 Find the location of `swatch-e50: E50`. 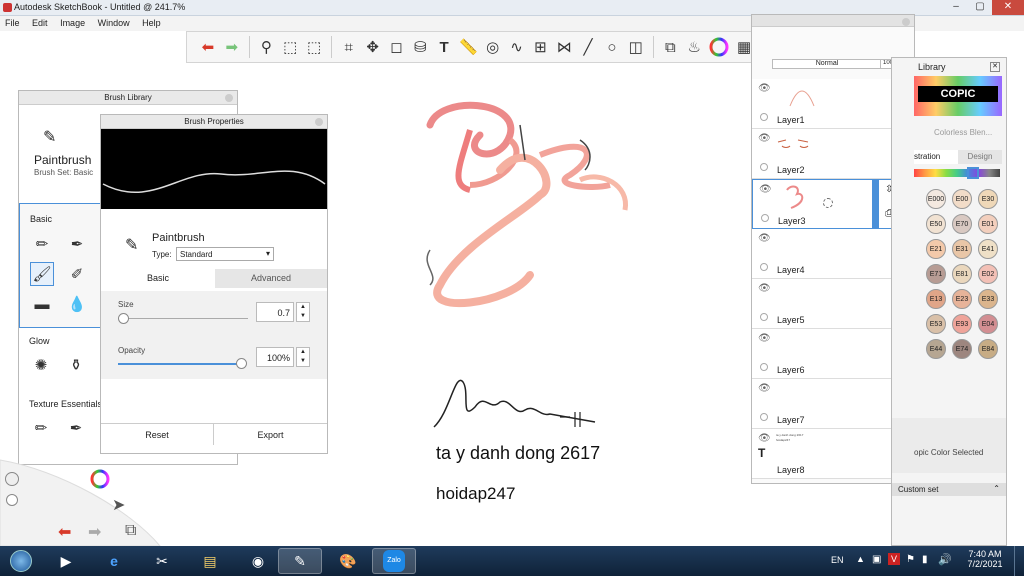

swatch-e50: E50 is located at coordinates (936, 224).